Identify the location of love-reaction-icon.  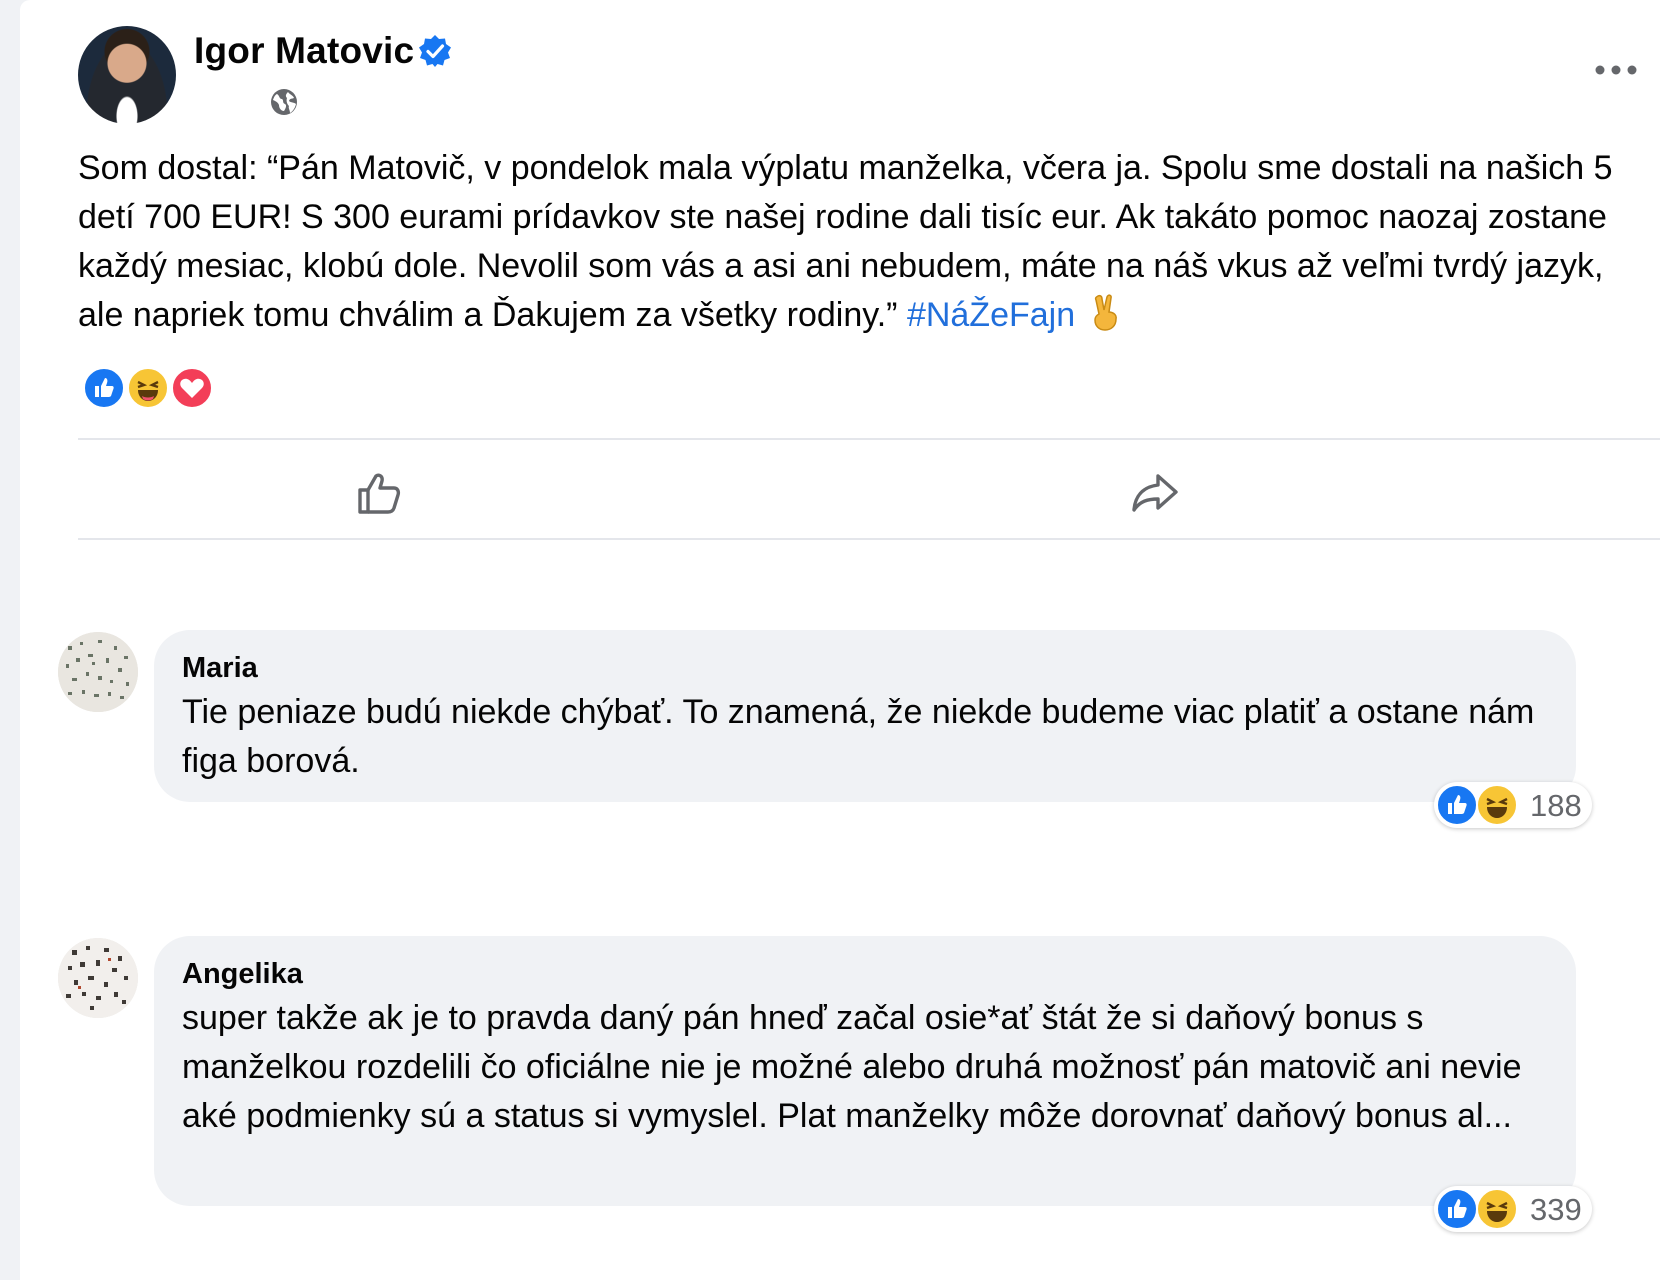
(192, 388).